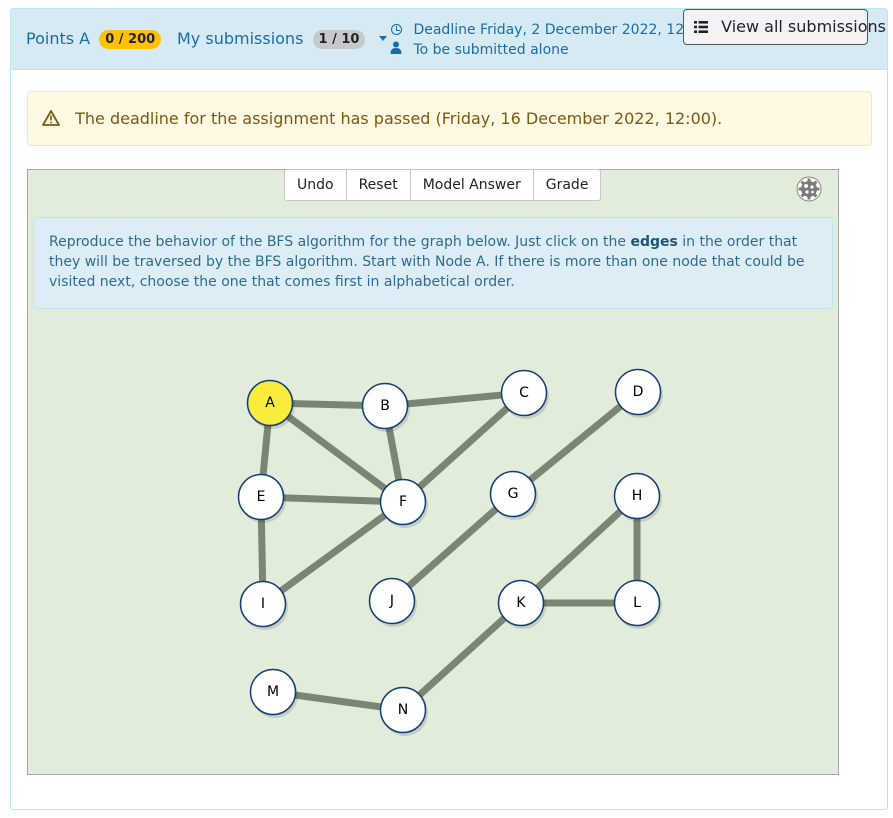  What do you see at coordinates (51, 110) in the screenshot?
I see `warning-triangle-icon` at bounding box center [51, 110].